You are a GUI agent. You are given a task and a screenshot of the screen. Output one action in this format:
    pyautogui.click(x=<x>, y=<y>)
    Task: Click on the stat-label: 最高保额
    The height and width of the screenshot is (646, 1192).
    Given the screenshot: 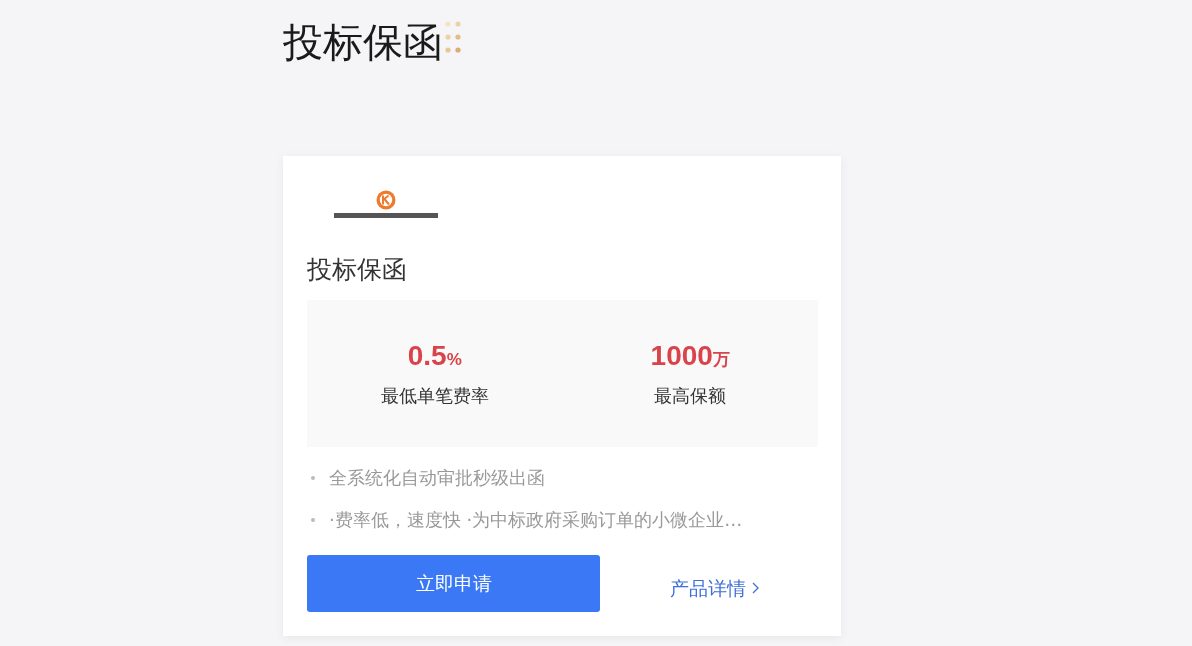 What is the action you would take?
    pyautogui.click(x=690, y=395)
    